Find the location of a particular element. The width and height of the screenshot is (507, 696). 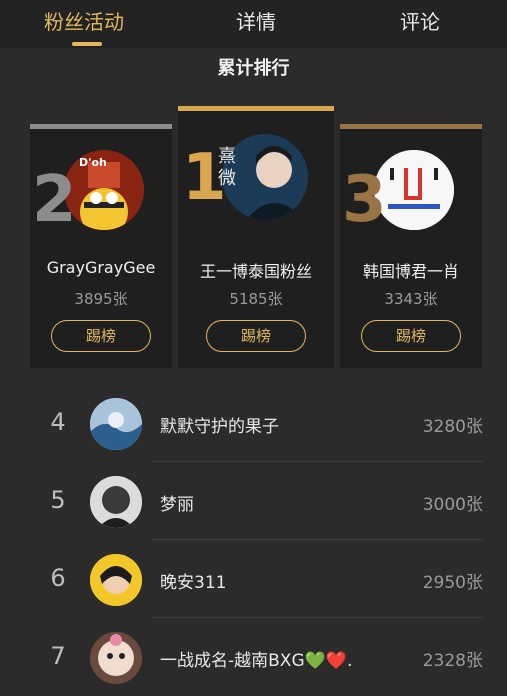

avatar-caption: D'oh is located at coordinates (93, 162).